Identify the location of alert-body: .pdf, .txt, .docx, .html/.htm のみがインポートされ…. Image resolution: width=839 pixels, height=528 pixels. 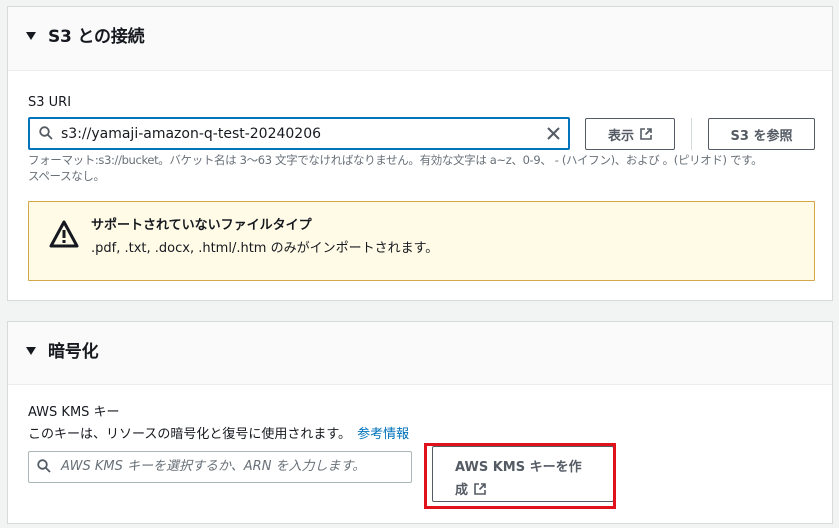
(265, 248).